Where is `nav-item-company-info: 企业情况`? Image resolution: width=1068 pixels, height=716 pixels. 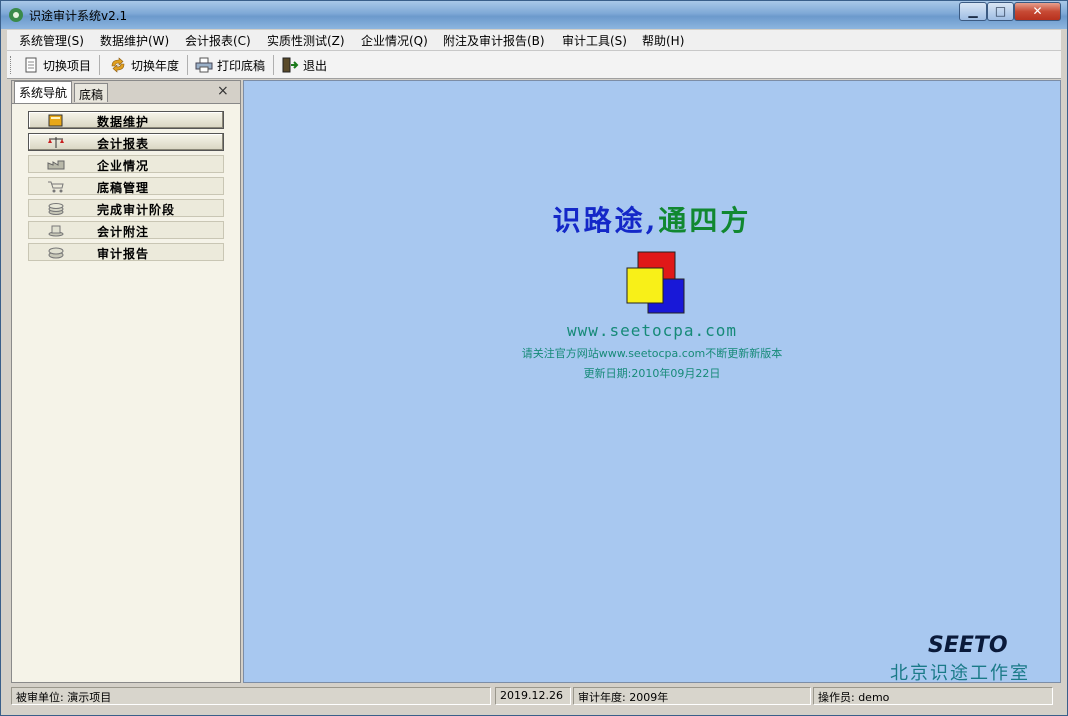
nav-item-company-info: 企业情况 is located at coordinates (126, 164).